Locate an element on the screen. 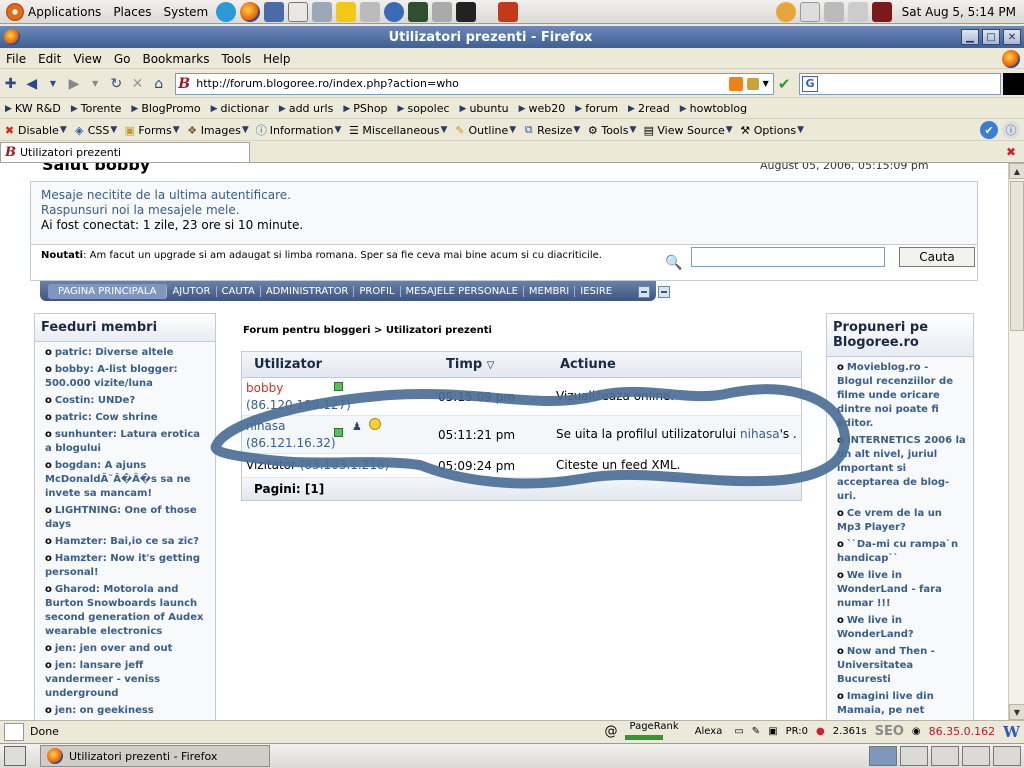  feed-list-item: o Hamzter: Bai,io ce sa zic? is located at coordinates (127, 542).